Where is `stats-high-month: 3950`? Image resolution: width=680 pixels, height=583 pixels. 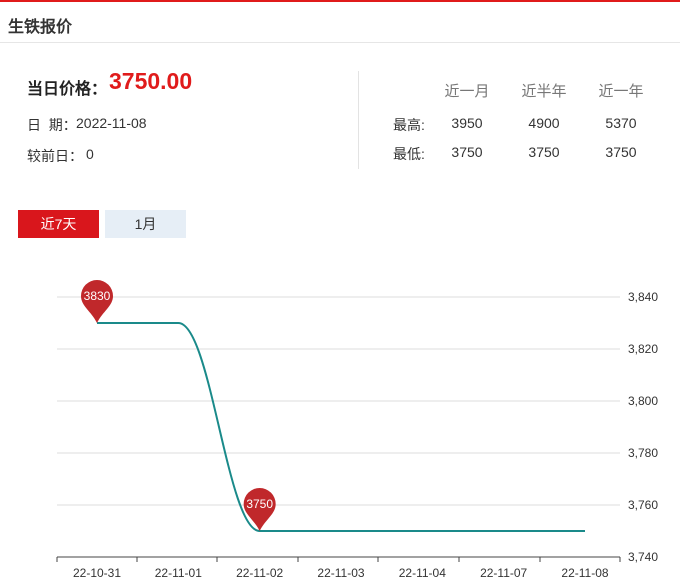 stats-high-month: 3950 is located at coordinates (467, 123).